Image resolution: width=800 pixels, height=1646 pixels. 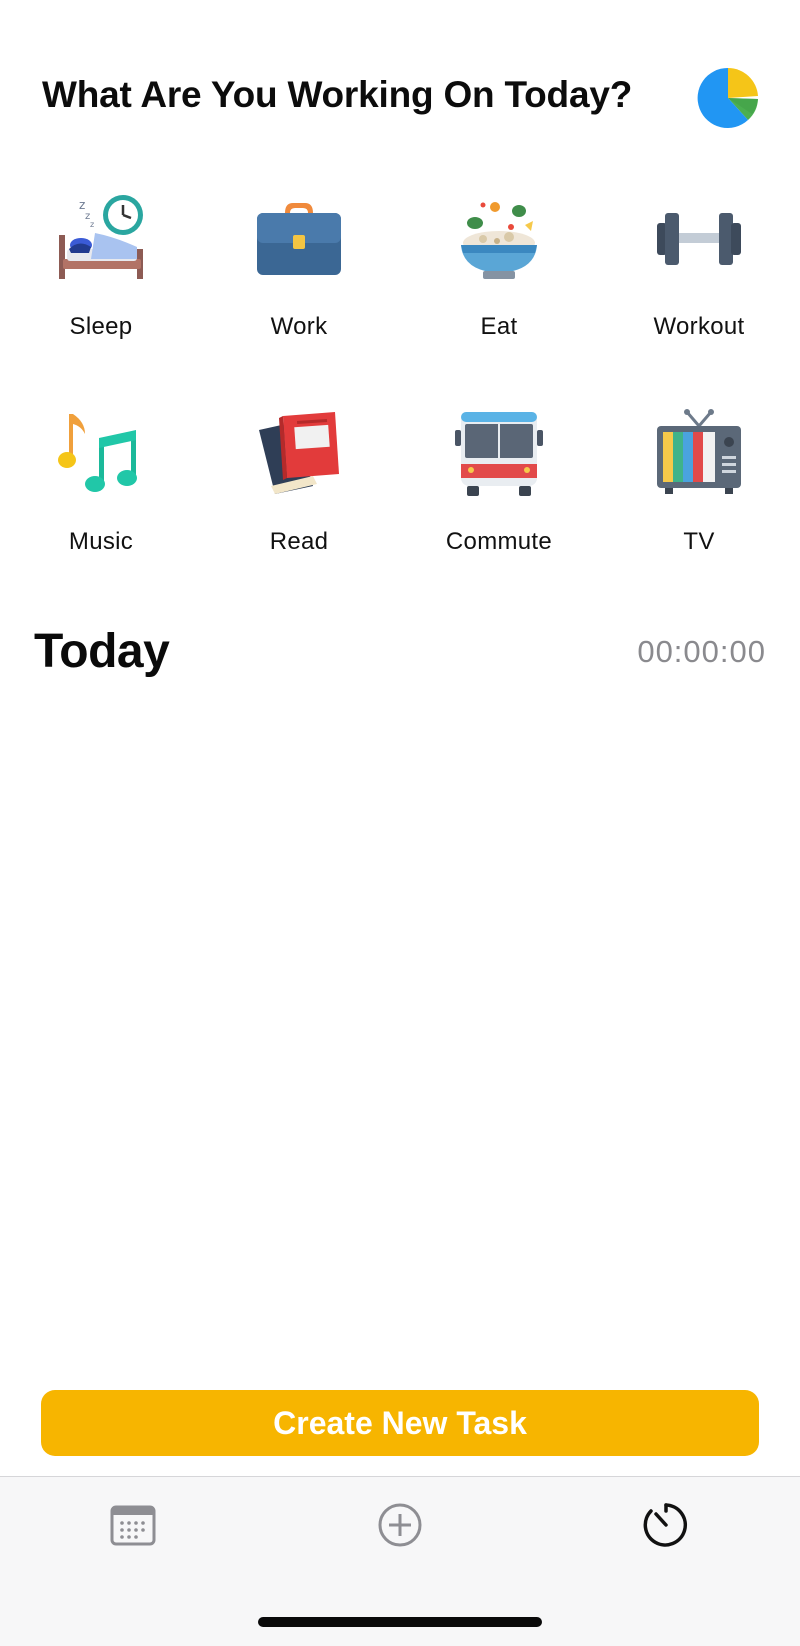 What do you see at coordinates (299, 326) in the screenshot?
I see `category-label: Work` at bounding box center [299, 326].